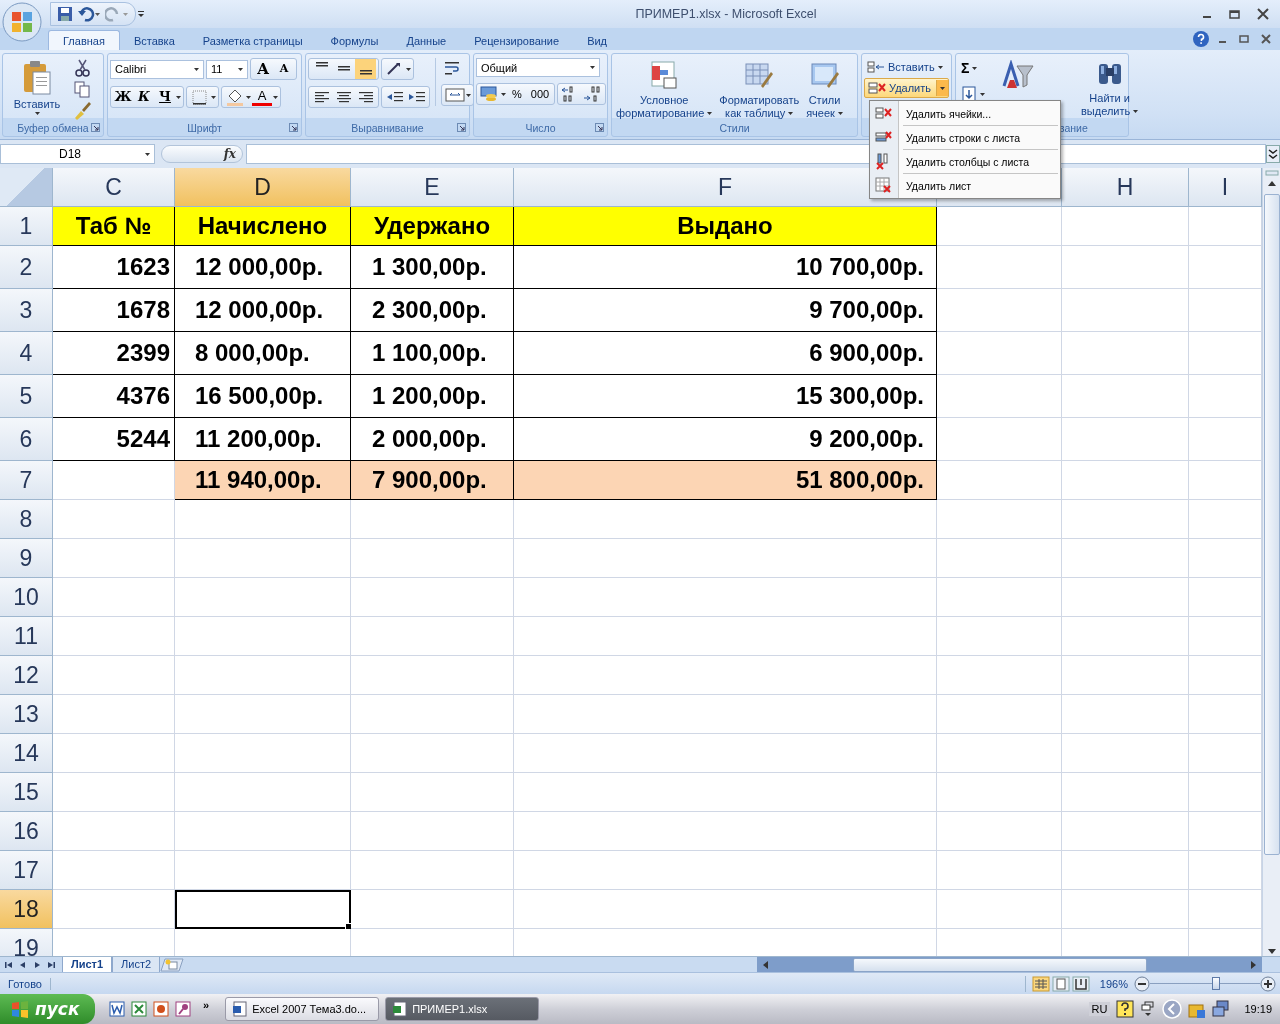 The width and height of the screenshot is (1280, 1024). What do you see at coordinates (26, 439) in the screenshot?
I see `row-header: 6` at bounding box center [26, 439].